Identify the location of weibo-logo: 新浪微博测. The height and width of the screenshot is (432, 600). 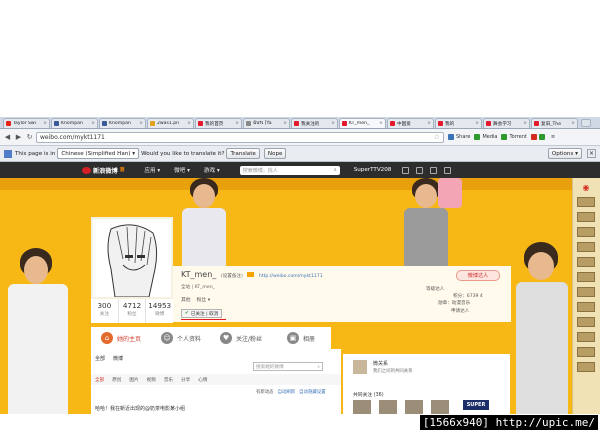
(103, 170).